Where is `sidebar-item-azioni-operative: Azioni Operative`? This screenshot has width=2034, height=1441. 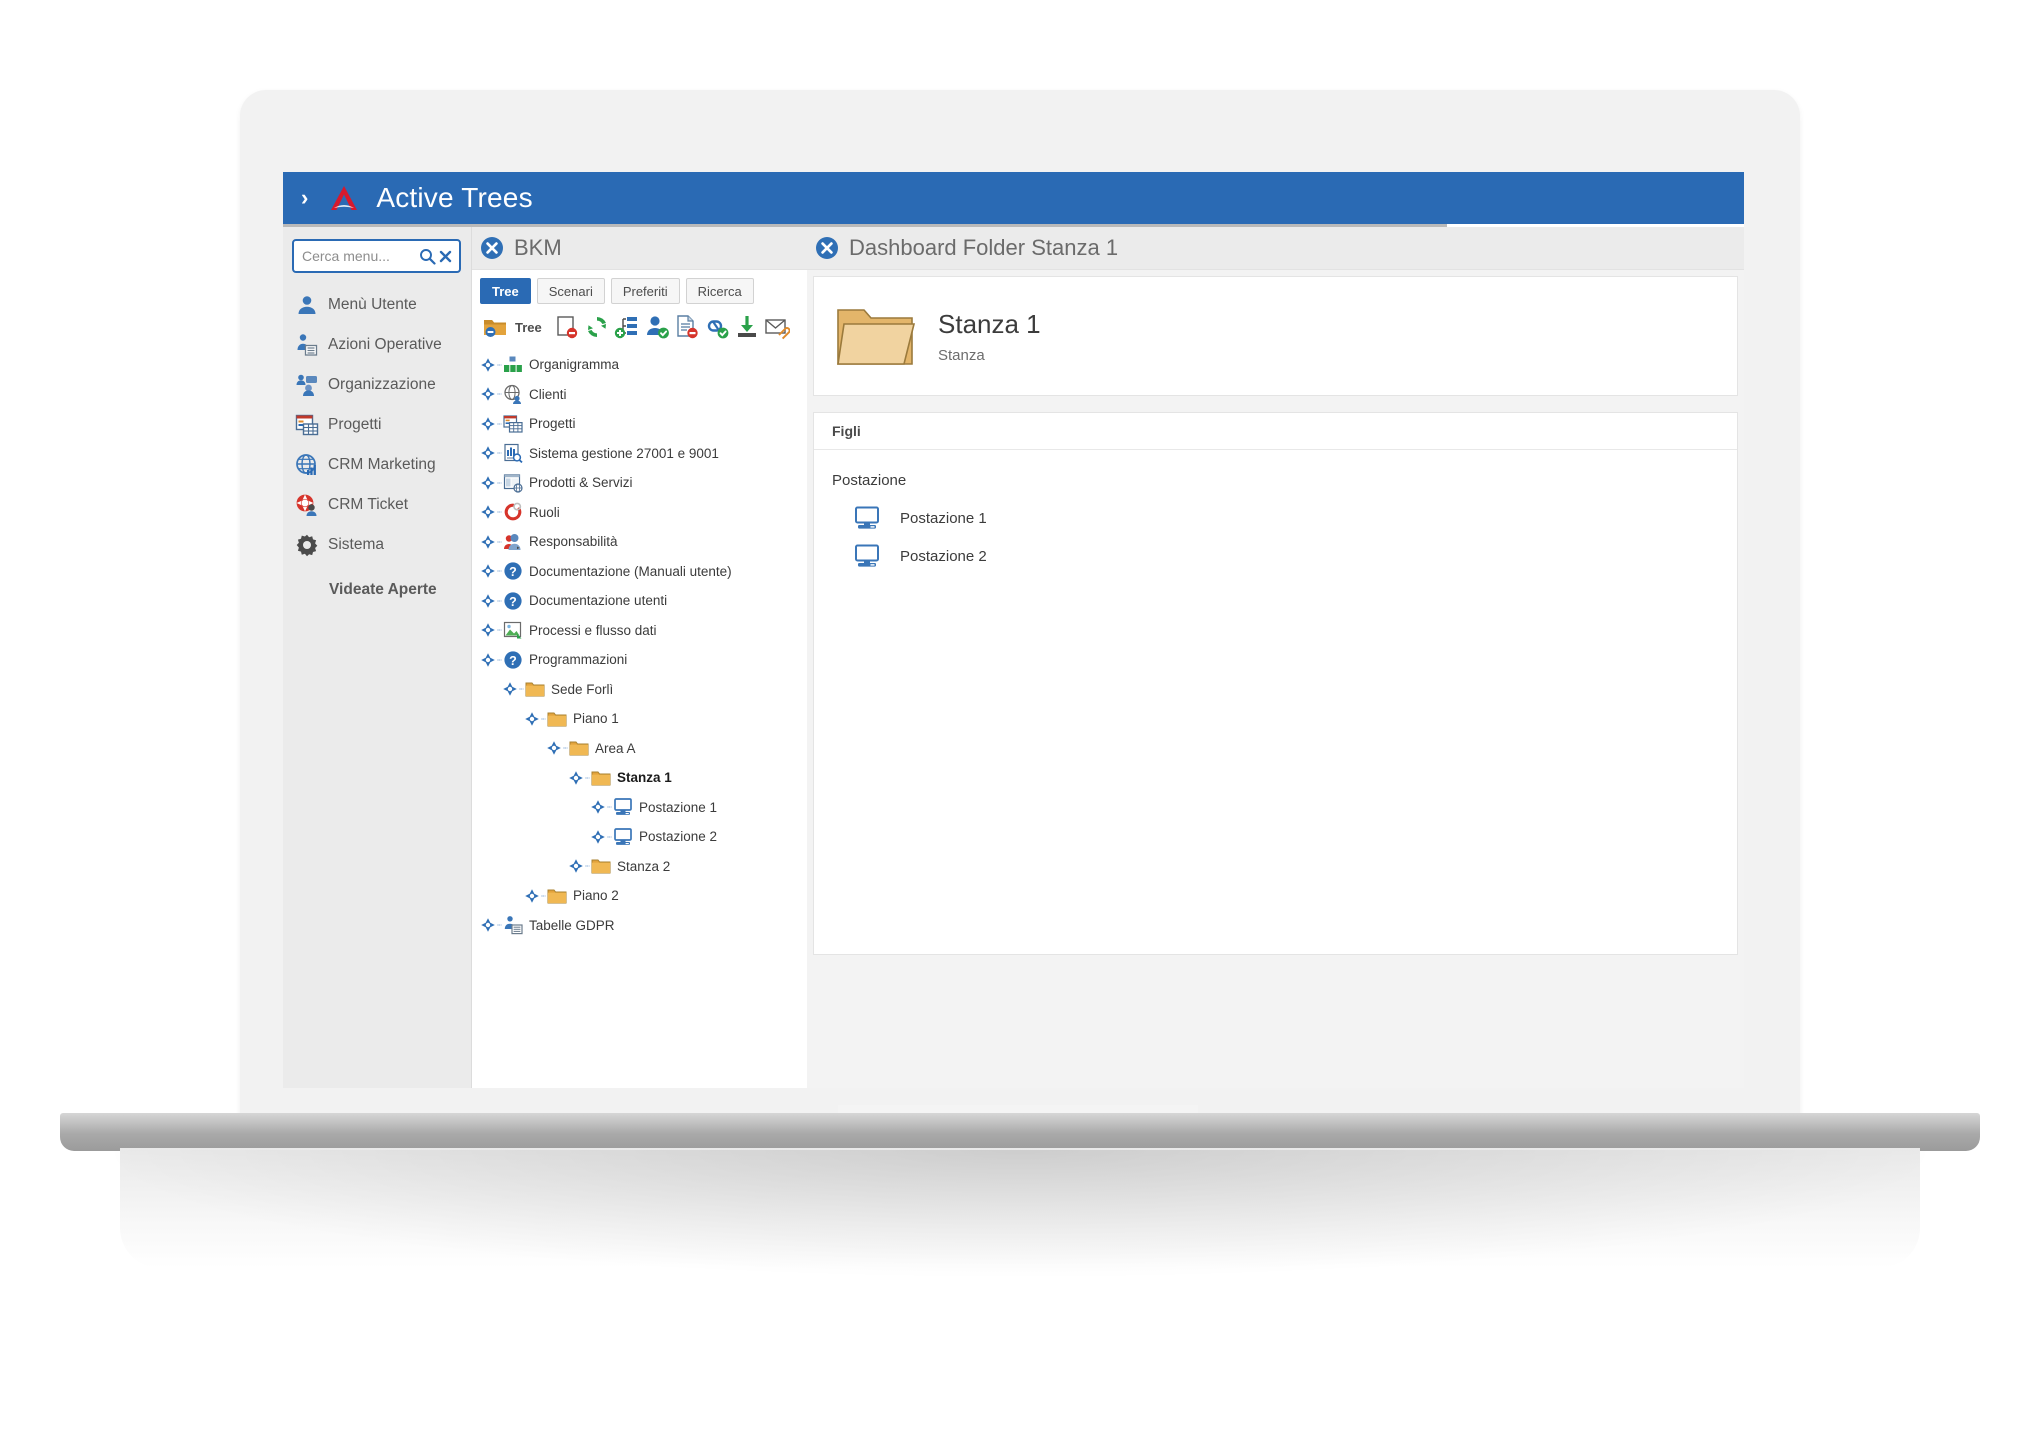
sidebar-item-azioni-operative: Azioni Operative is located at coordinates (377, 345).